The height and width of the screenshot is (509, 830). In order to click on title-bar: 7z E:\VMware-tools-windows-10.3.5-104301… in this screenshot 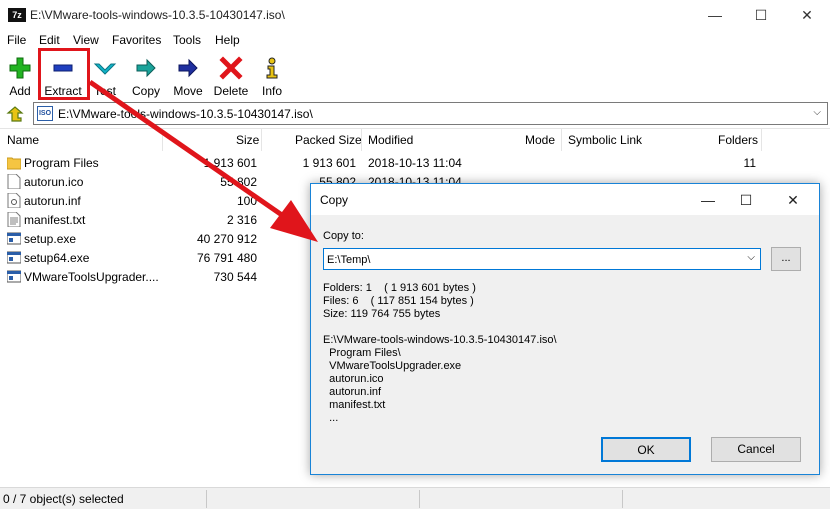, I will do `click(415, 15)`.